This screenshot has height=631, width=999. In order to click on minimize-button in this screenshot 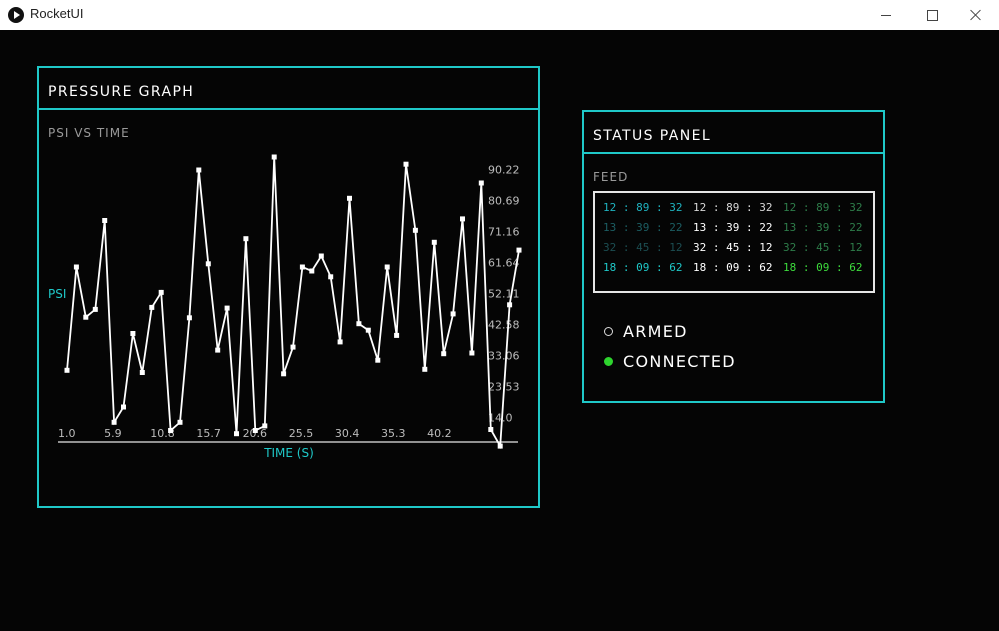, I will do `click(886, 15)`.